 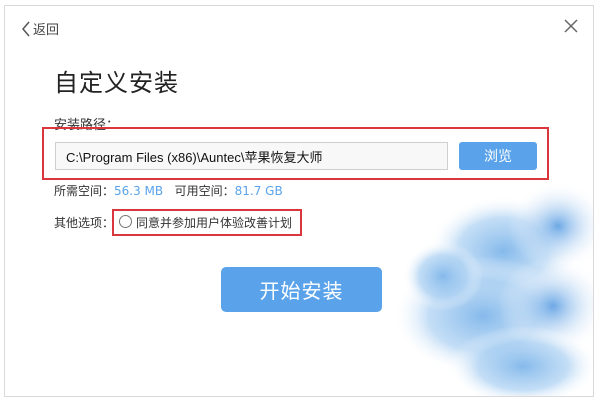 What do you see at coordinates (84, 223) in the screenshot?
I see `other-options-label: 其他选项：` at bounding box center [84, 223].